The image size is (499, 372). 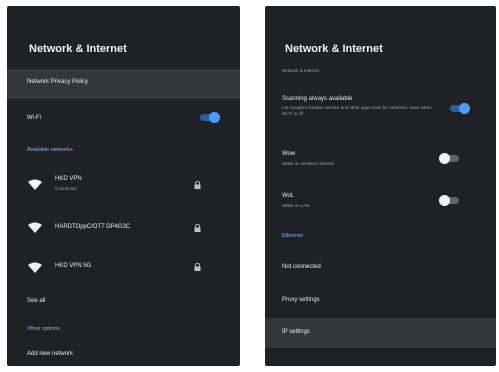 I want to click on available-networks-header: Available networks, so click(x=50, y=150).